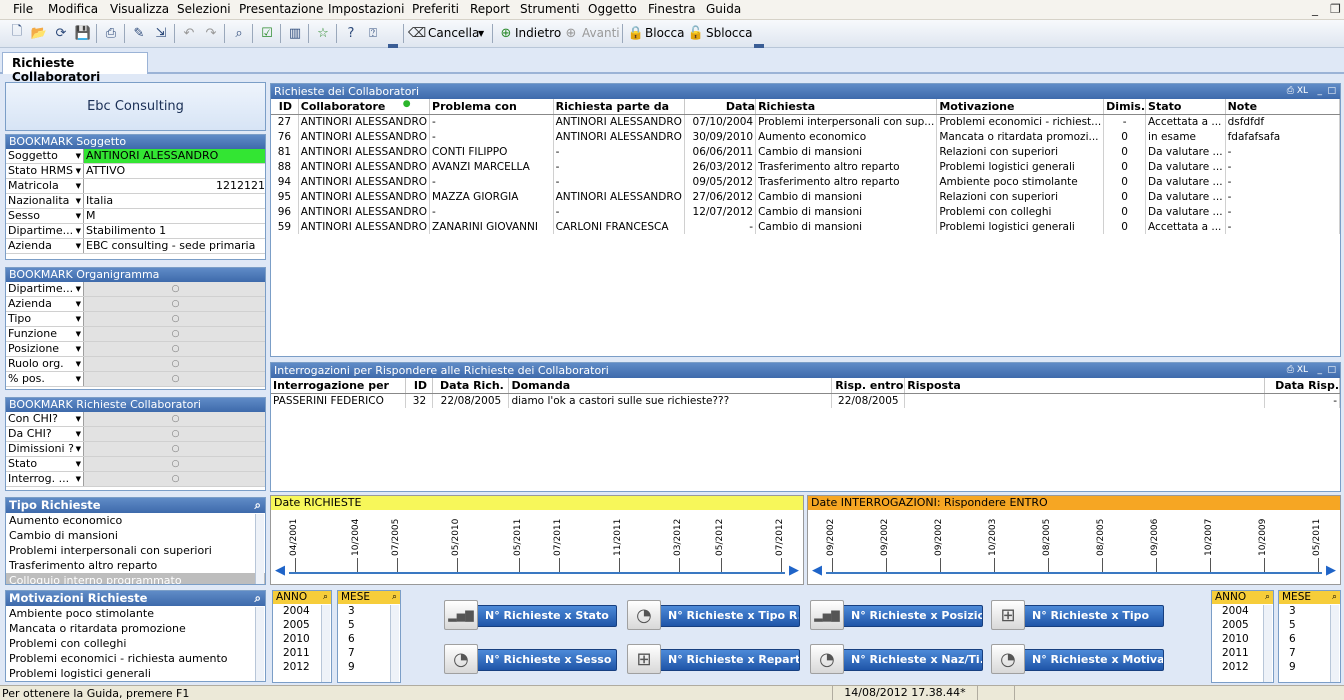  I want to click on timeline-tick-label: 09/2002, so click(831, 537).